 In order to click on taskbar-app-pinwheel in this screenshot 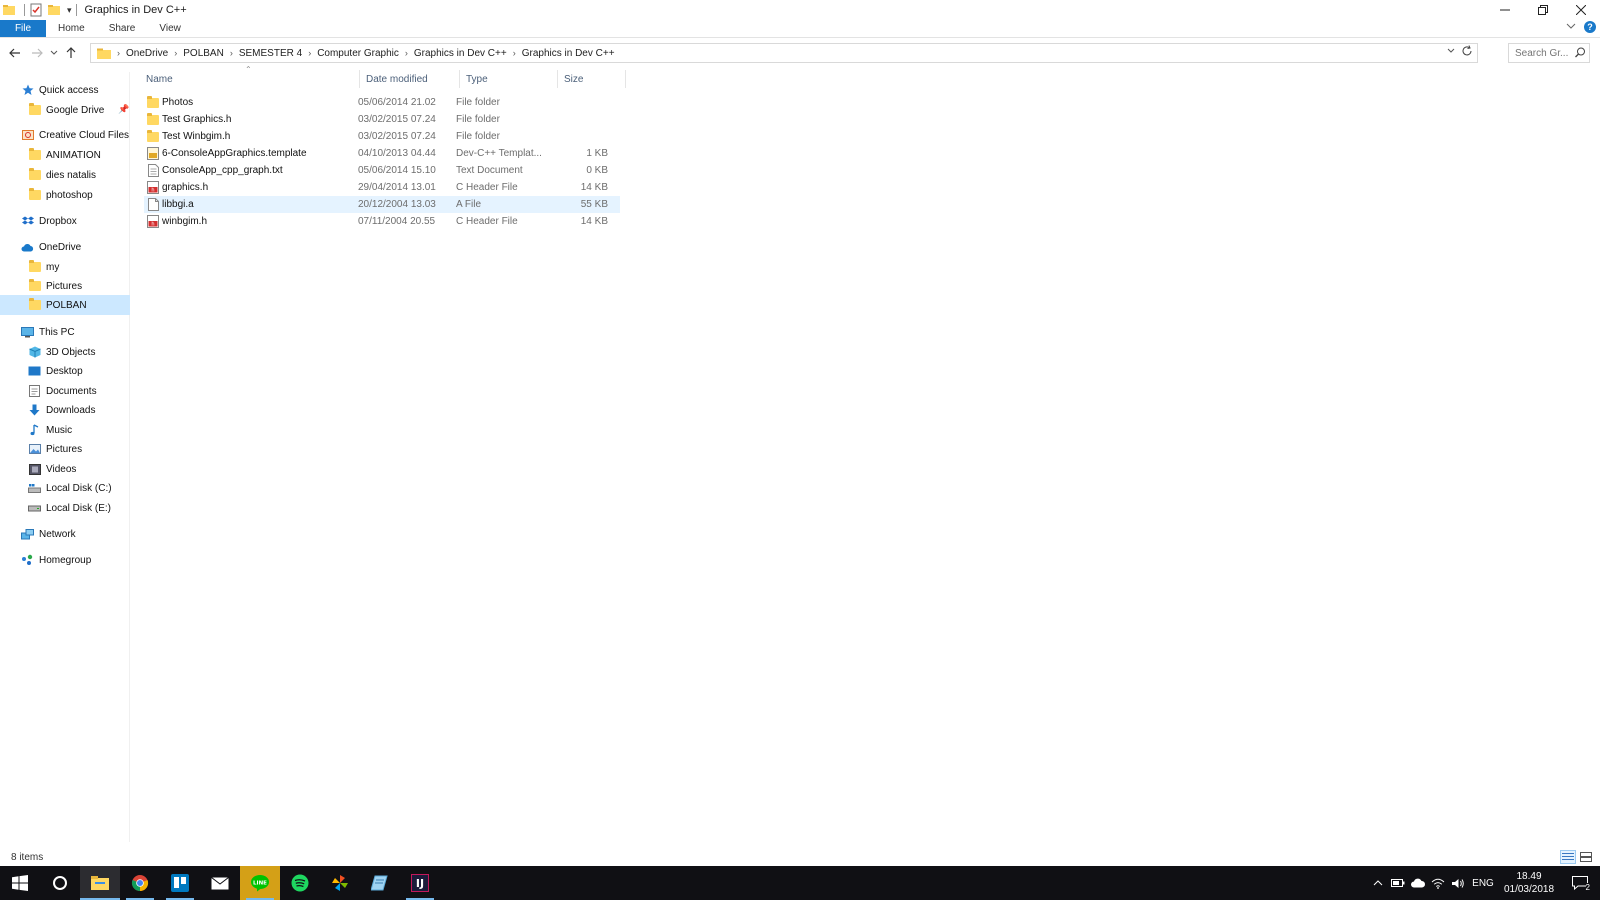, I will do `click(340, 883)`.